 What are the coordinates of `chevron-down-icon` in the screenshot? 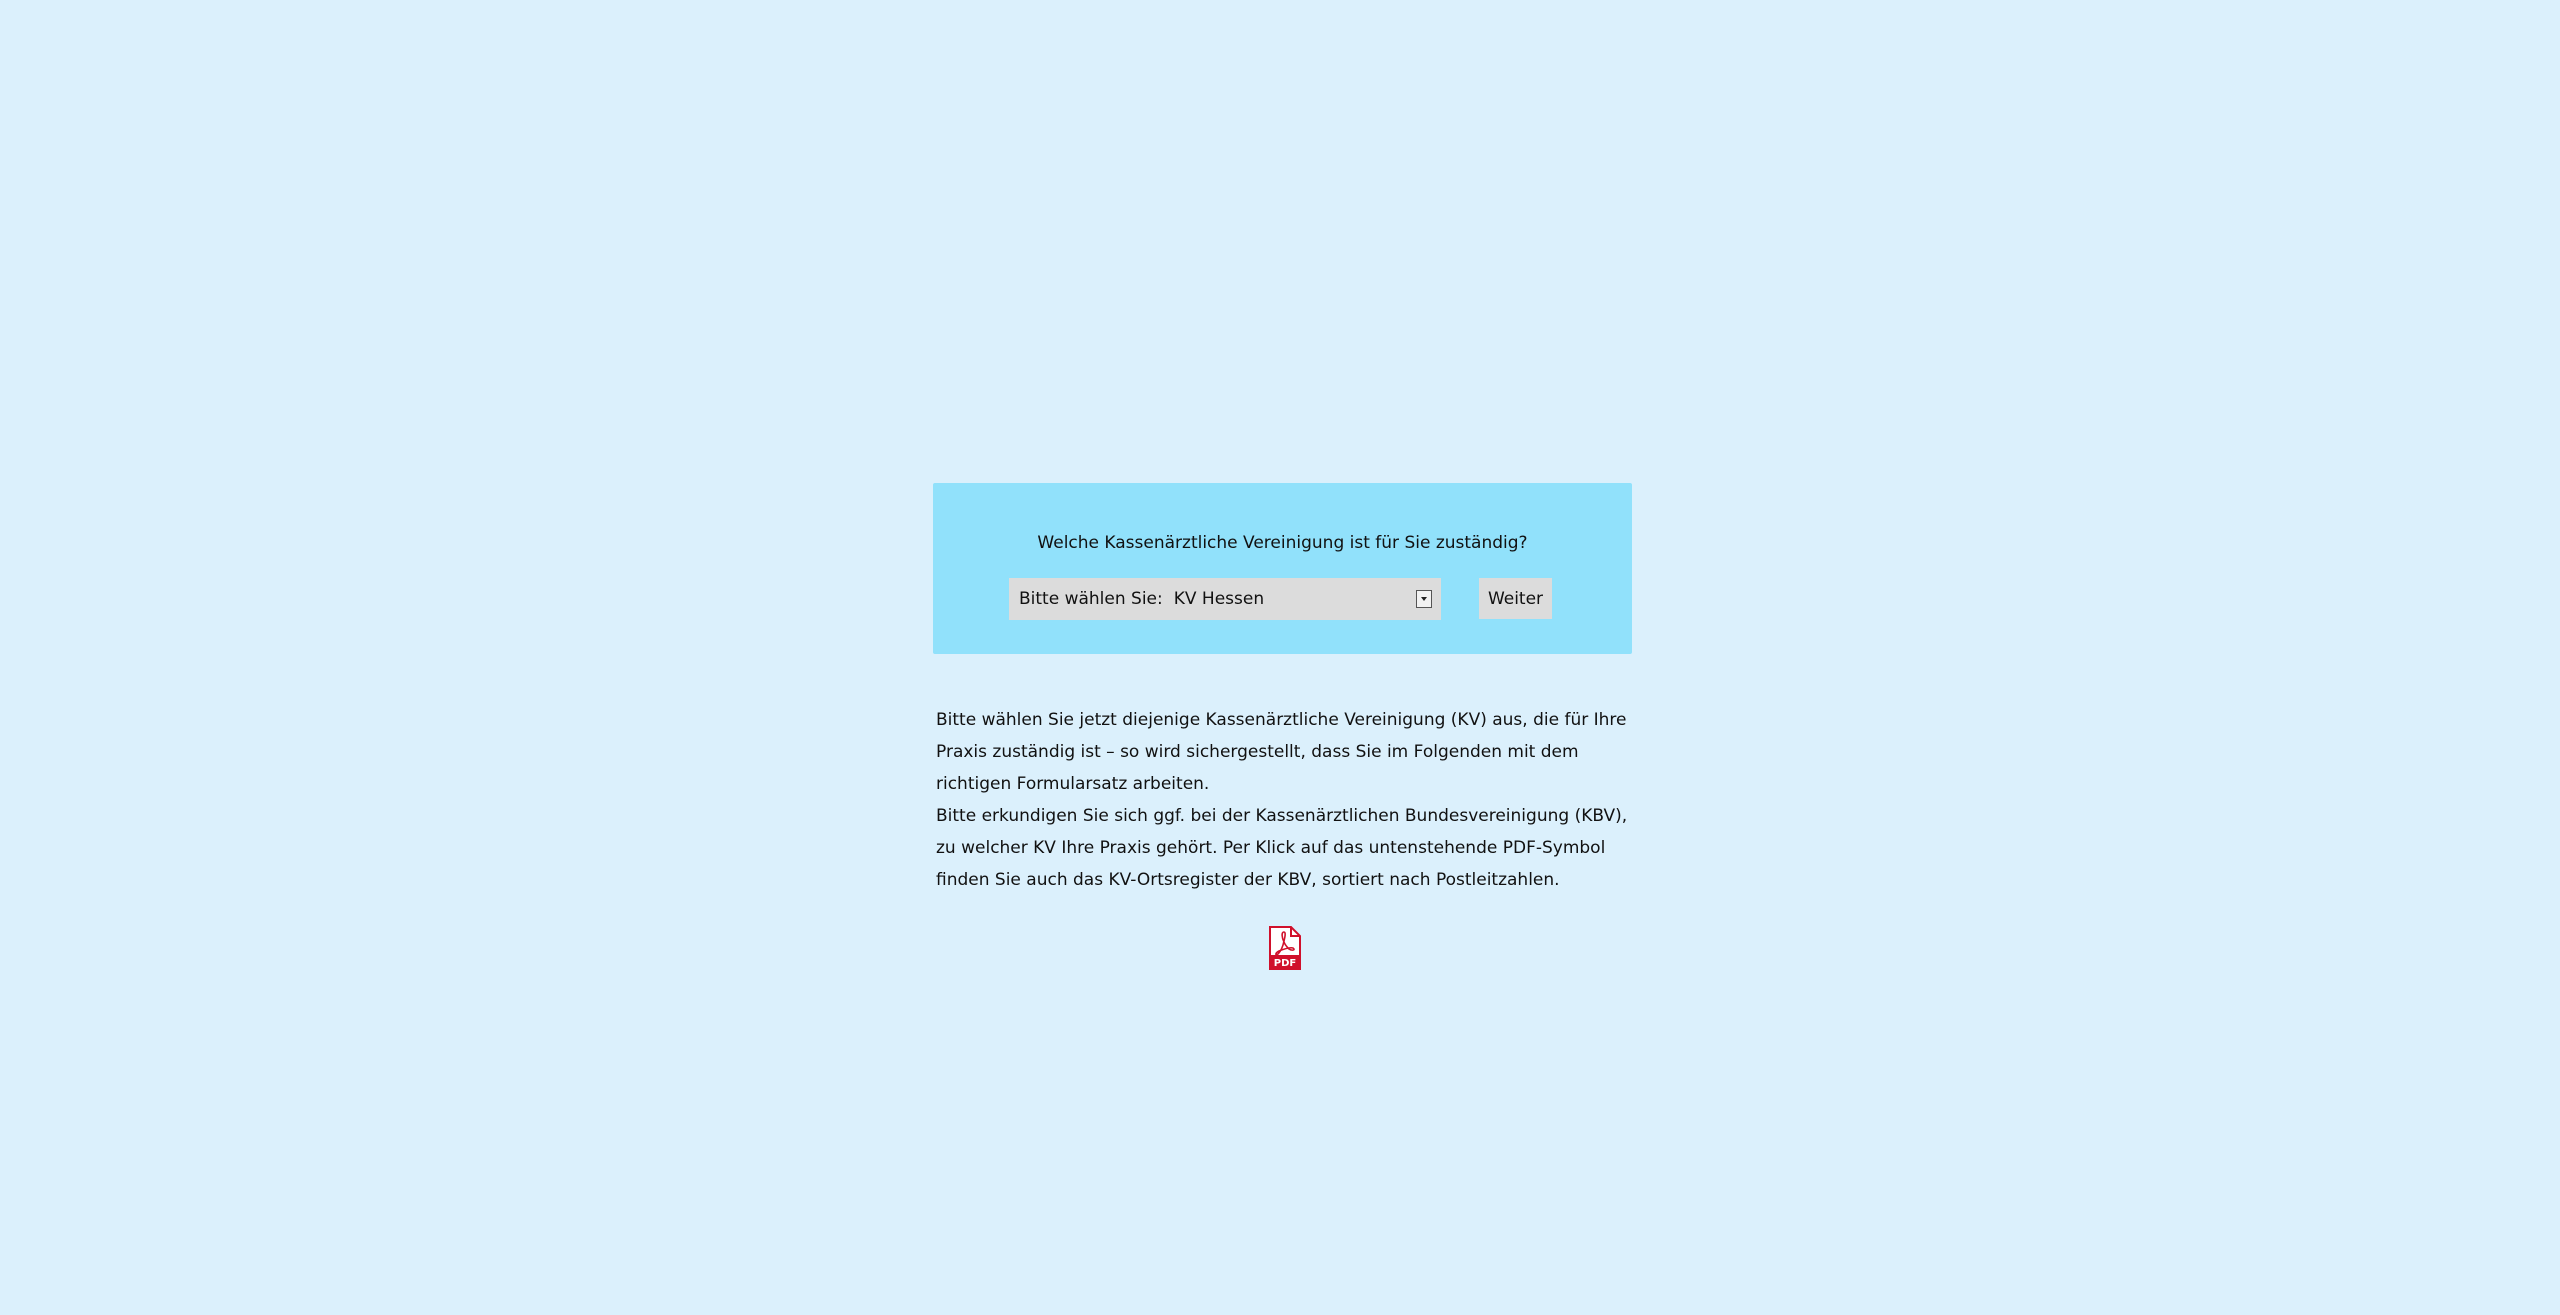 It's located at (1424, 599).